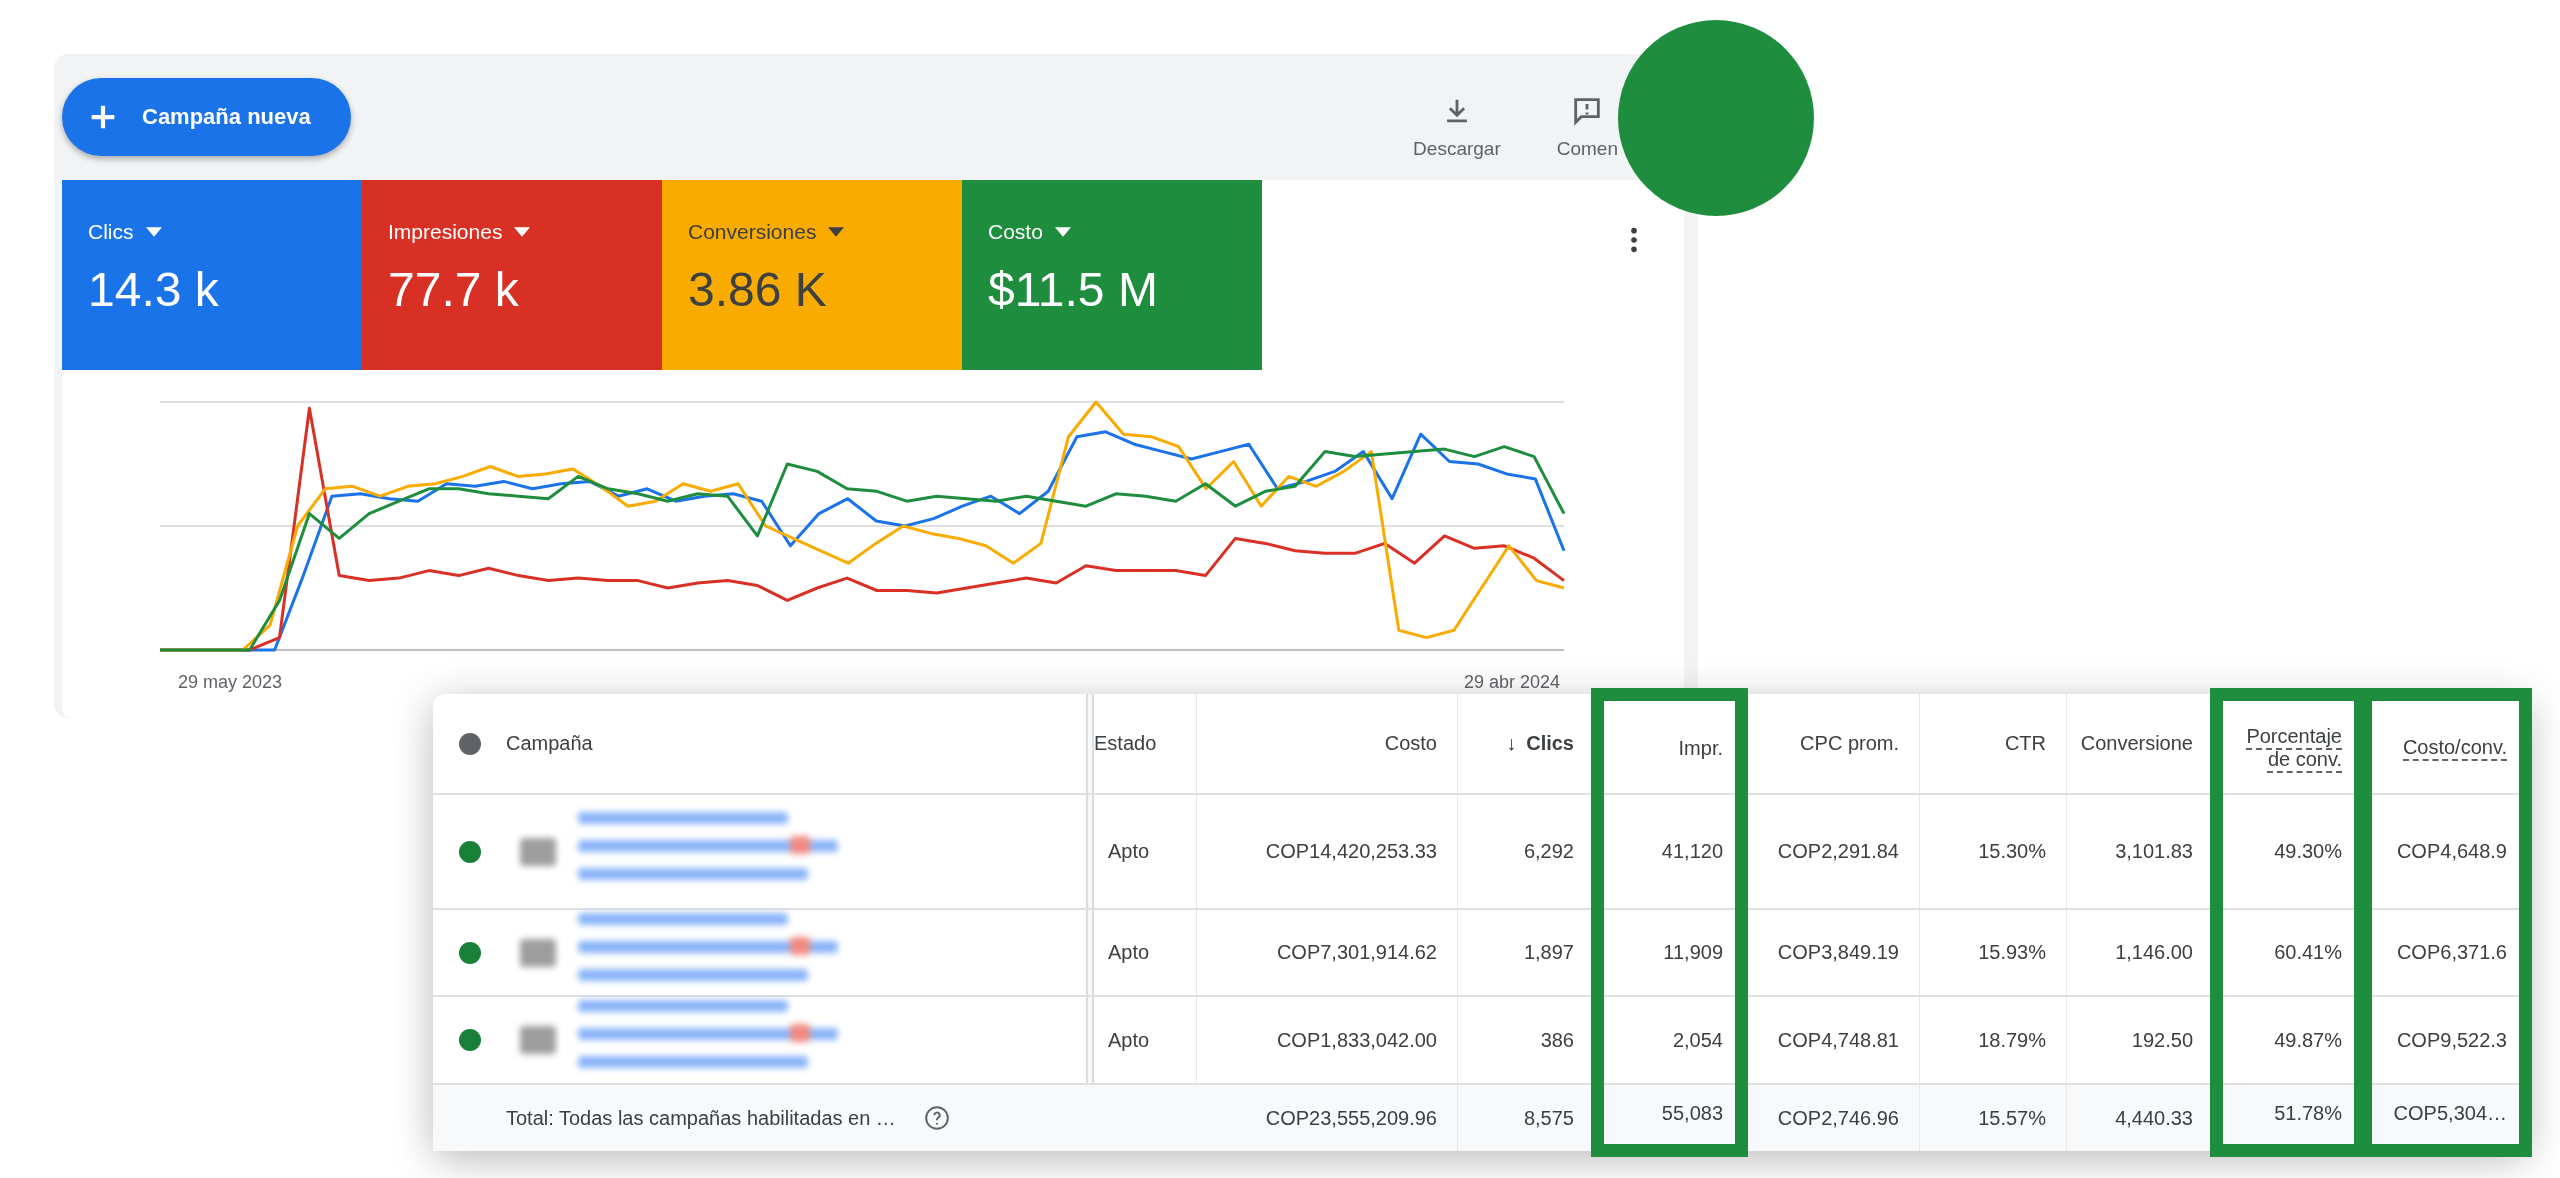  Describe the element at coordinates (1327, 851) in the screenshot. I see `table-cell: COP14,420,253.33` at that location.